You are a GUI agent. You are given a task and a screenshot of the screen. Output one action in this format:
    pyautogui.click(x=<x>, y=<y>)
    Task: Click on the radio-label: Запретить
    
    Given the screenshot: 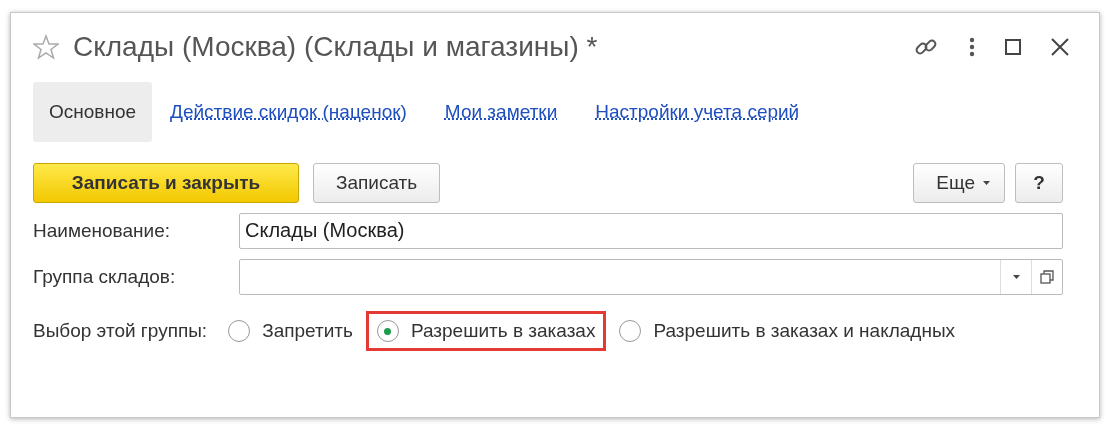 What is the action you would take?
    pyautogui.click(x=307, y=331)
    